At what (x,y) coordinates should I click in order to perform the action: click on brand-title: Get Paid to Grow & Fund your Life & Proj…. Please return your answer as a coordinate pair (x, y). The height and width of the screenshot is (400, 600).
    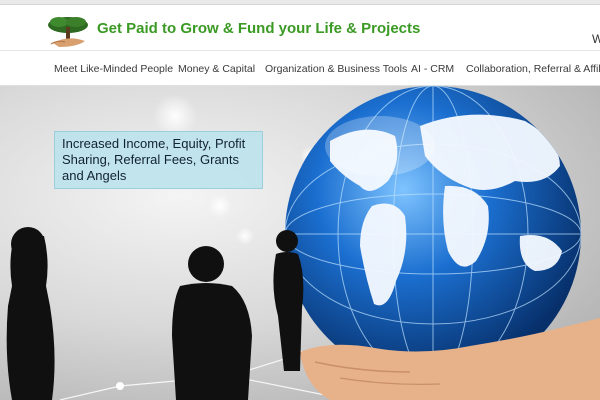
    Looking at the image, I should click on (258, 28).